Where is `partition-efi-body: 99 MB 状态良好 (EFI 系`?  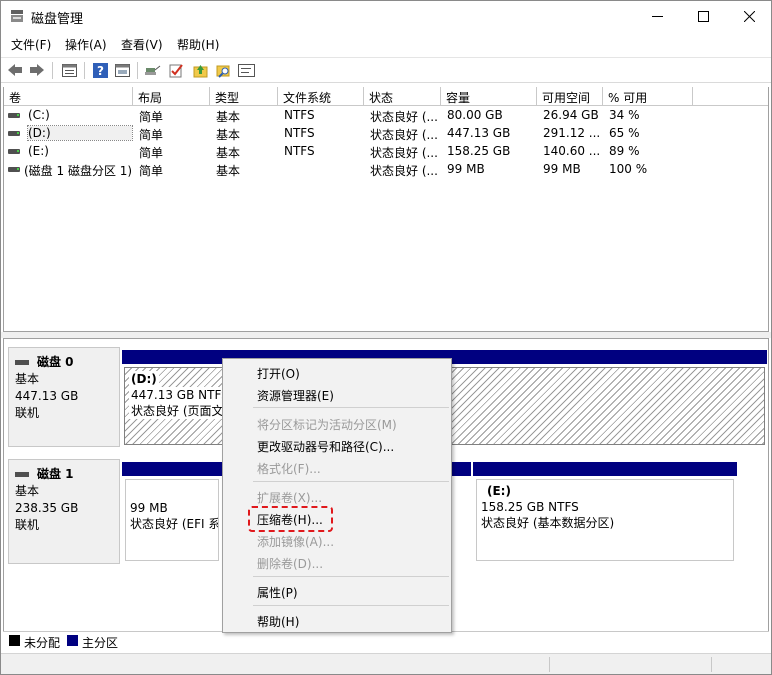
partition-efi-body: 99 MB 状态良好 (EFI 系 is located at coordinates (172, 520).